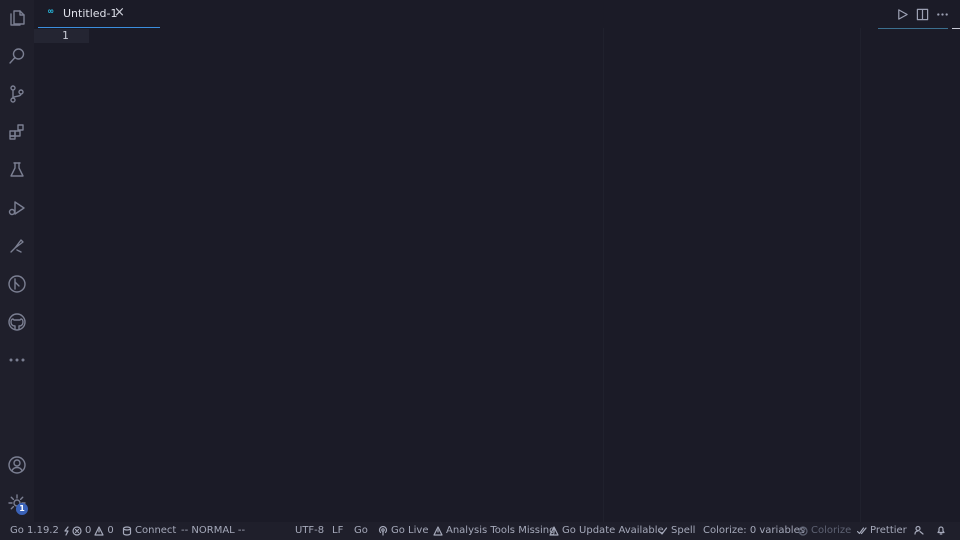 Image resolution: width=960 pixels, height=540 pixels. I want to click on github-icon, so click(17, 322).